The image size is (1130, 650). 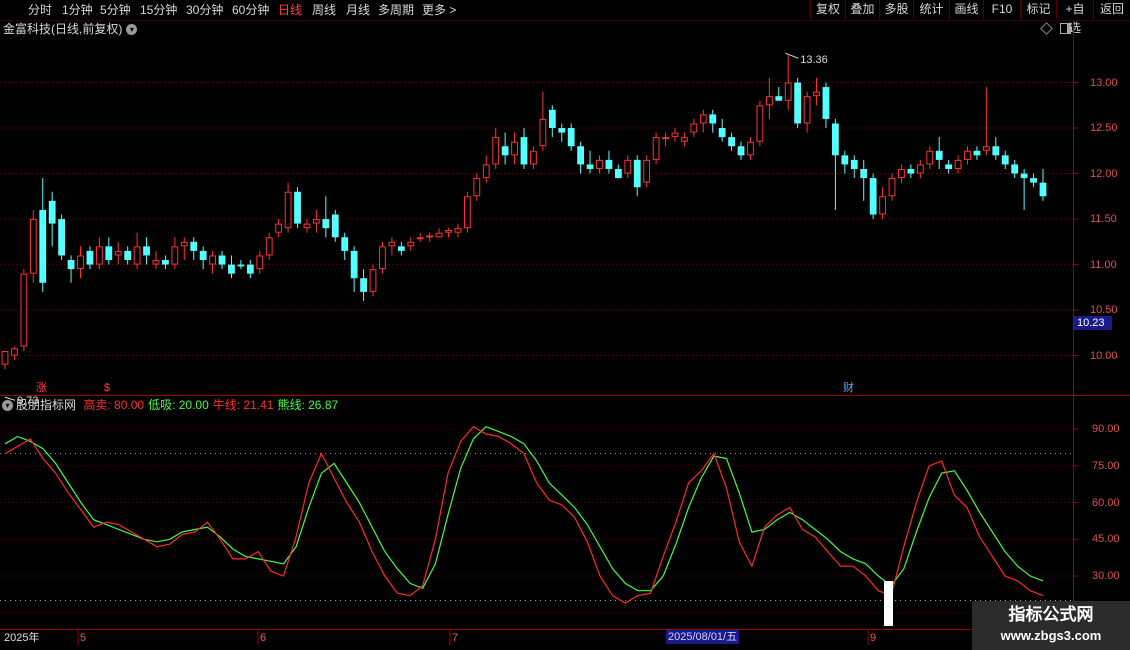 I want to click on current-price-tag: 10.23, so click(x=1093, y=323).